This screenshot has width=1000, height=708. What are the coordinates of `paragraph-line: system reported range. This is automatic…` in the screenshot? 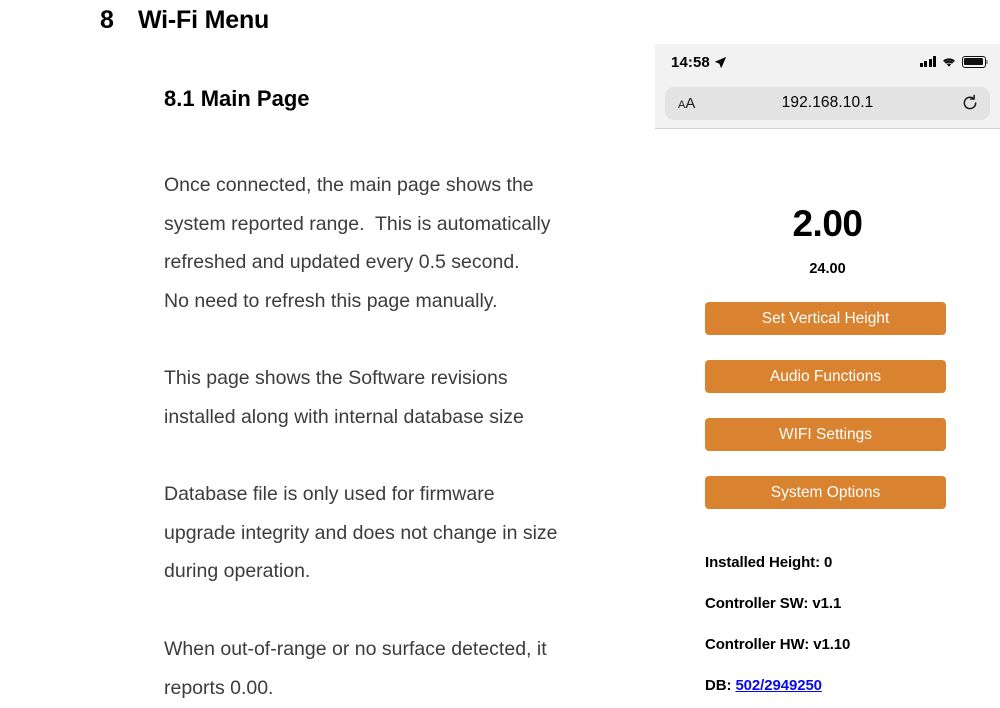 It's located at (357, 223).